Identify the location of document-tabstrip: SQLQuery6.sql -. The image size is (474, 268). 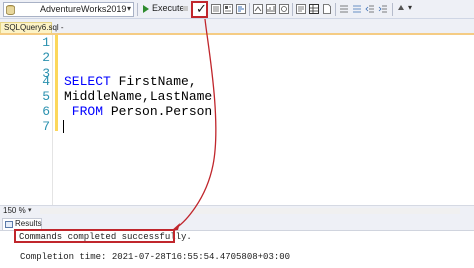
(237, 26).